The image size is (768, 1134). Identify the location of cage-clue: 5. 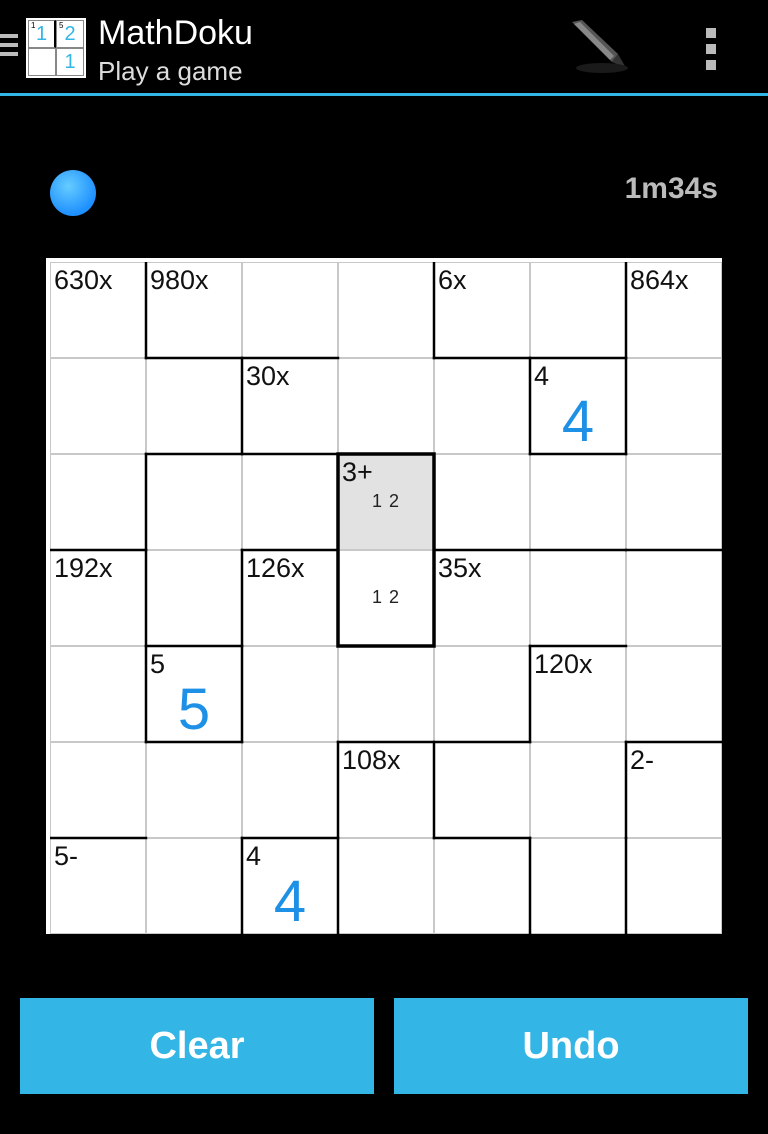
(158, 664).